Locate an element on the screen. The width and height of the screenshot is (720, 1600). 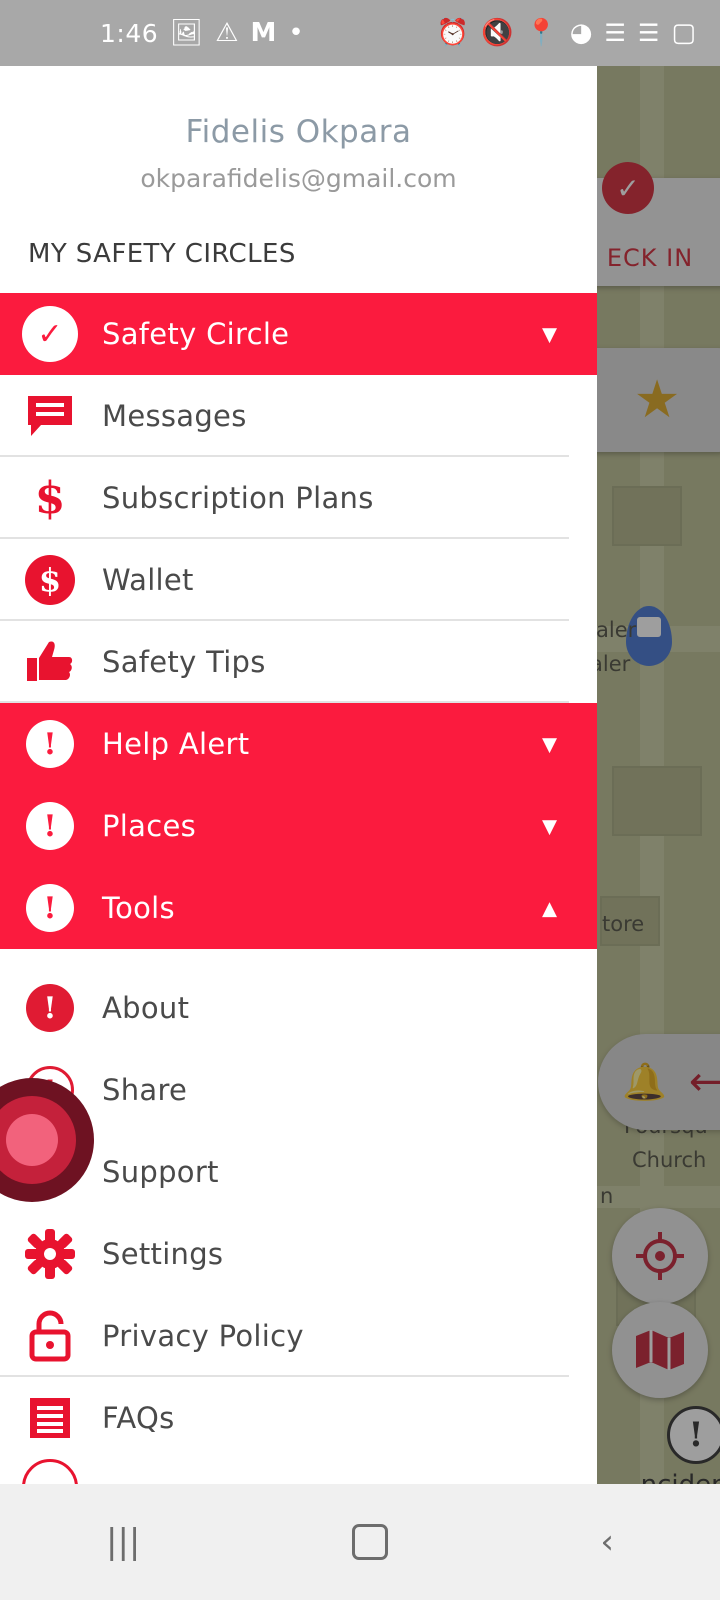
exclamation-circle-outline-icon is located at coordinates (50, 1471).